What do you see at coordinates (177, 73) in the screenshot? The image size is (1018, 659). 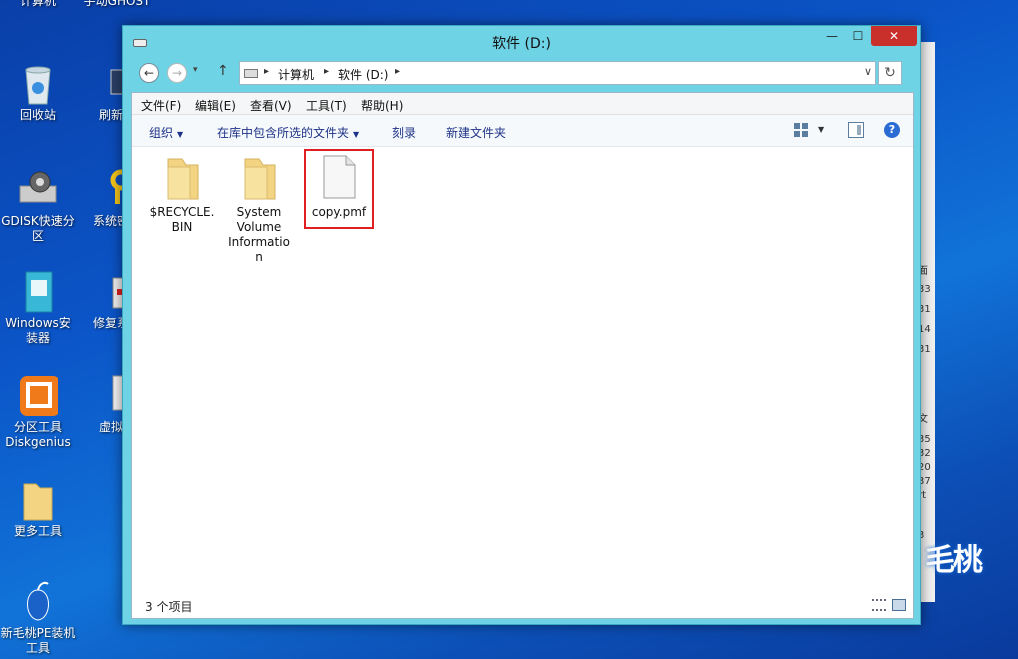 I see `forward-button: →` at bounding box center [177, 73].